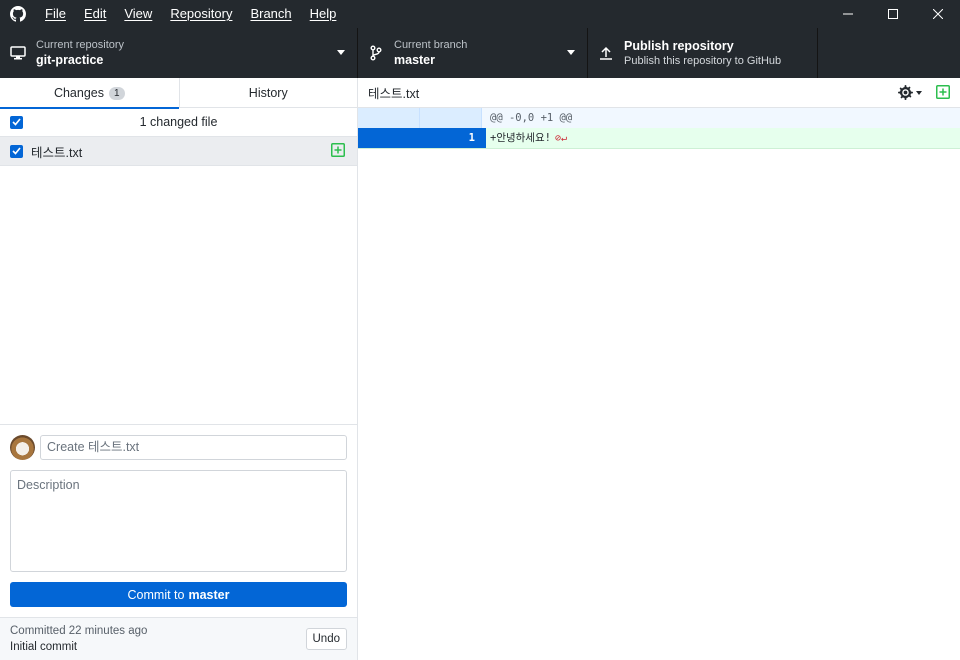  I want to click on git-branch-icon, so click(376, 53).